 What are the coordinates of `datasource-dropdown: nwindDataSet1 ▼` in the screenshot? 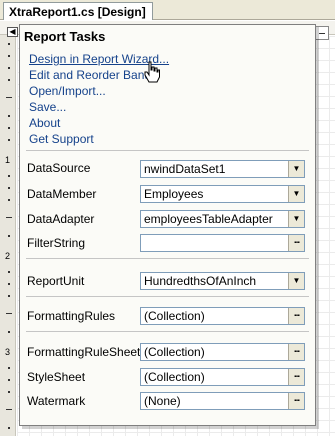 It's located at (222, 169).